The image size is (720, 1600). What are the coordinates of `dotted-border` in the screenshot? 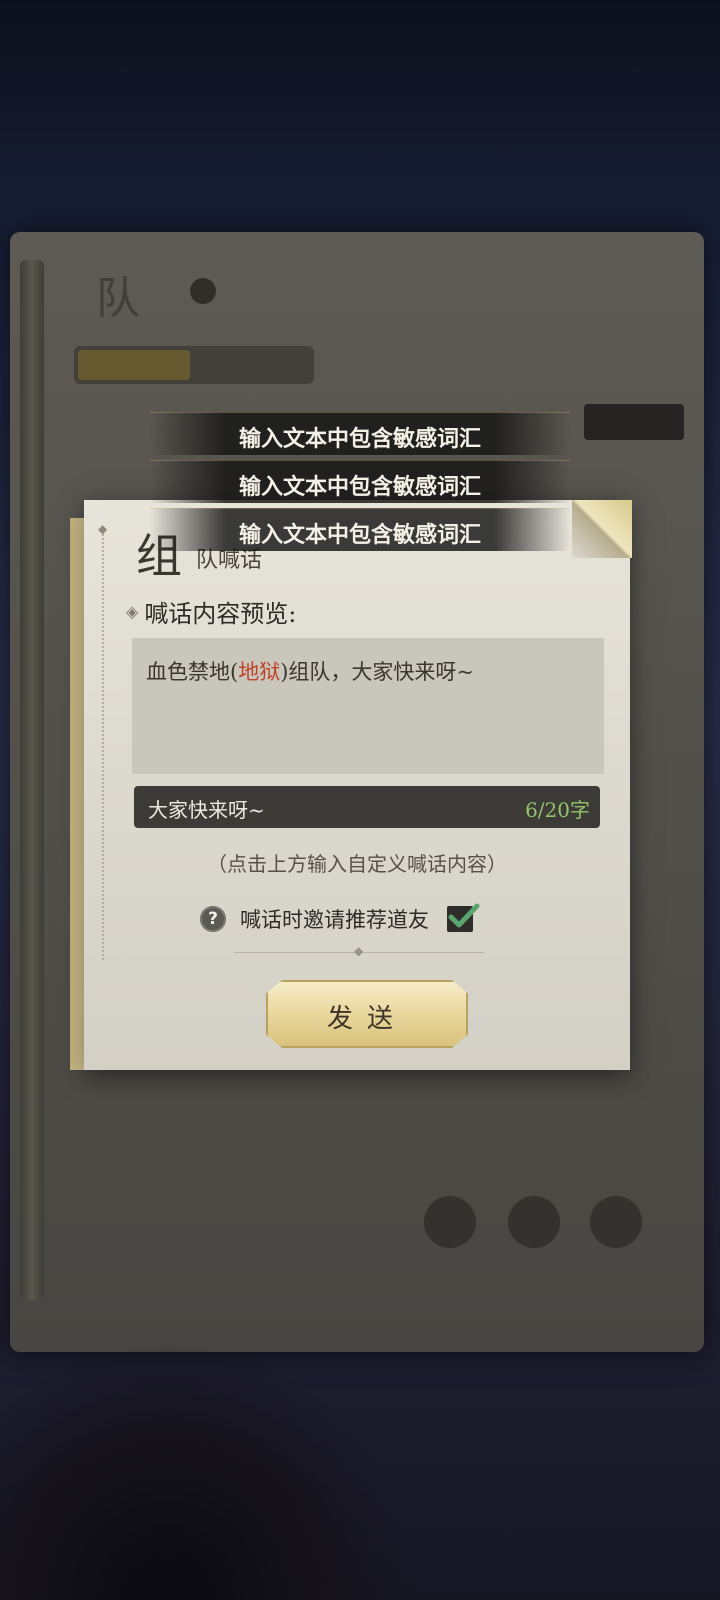 It's located at (103, 745).